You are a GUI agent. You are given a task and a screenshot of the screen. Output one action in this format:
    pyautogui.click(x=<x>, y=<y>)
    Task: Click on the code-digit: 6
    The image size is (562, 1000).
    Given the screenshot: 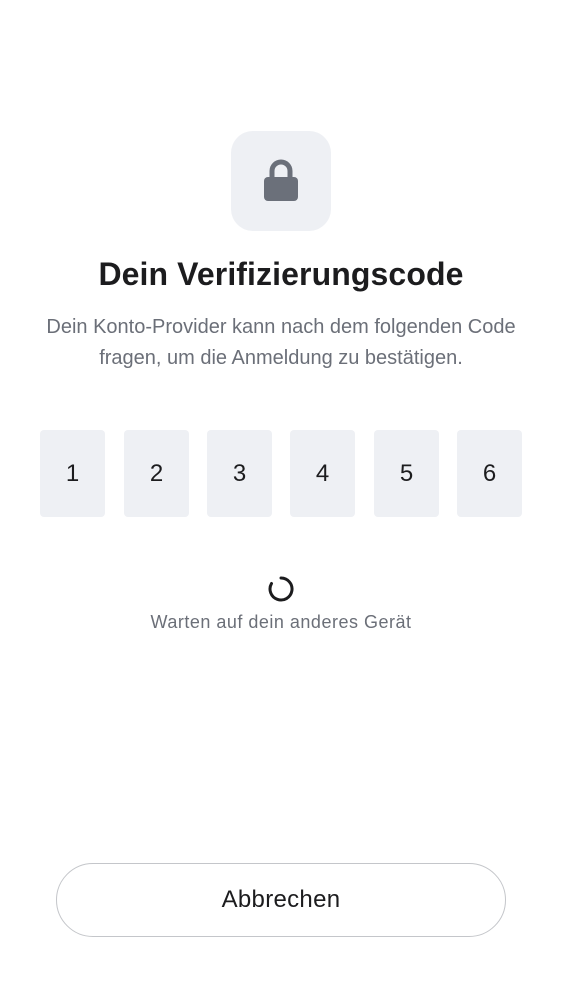 What is the action you would take?
    pyautogui.click(x=489, y=473)
    